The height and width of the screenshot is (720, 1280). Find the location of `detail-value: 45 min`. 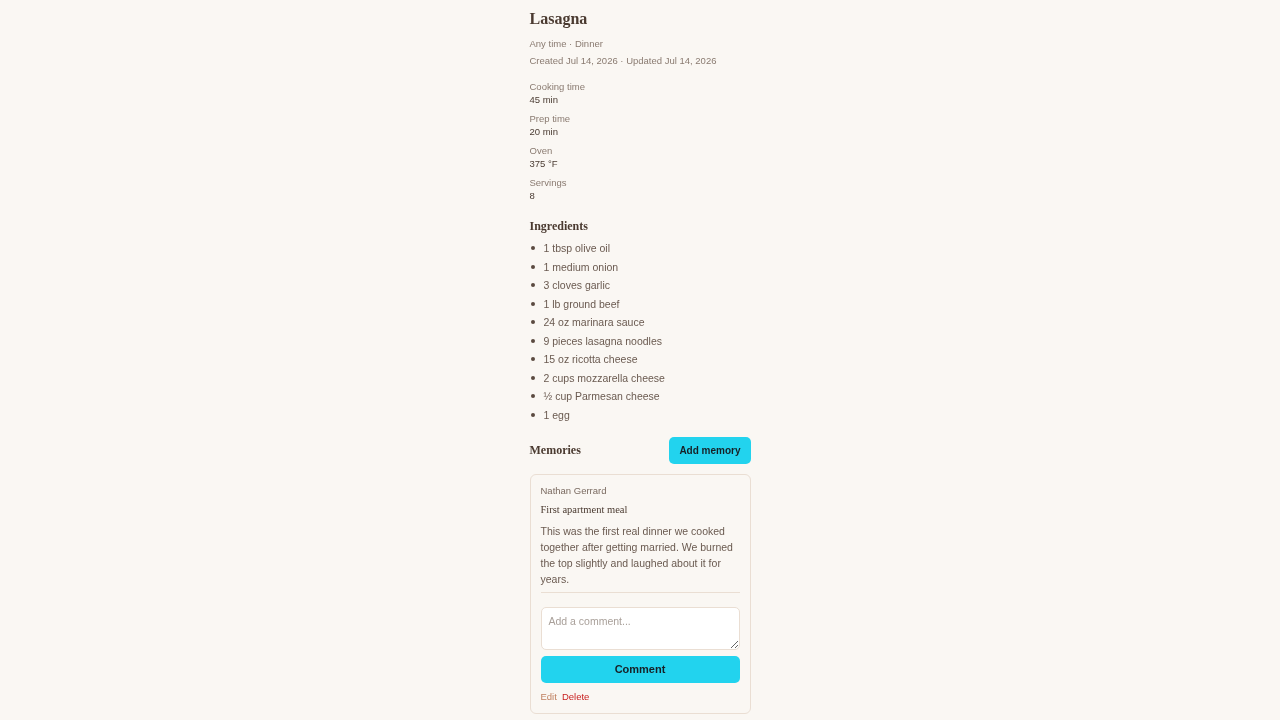

detail-value: 45 min is located at coordinates (544, 99).